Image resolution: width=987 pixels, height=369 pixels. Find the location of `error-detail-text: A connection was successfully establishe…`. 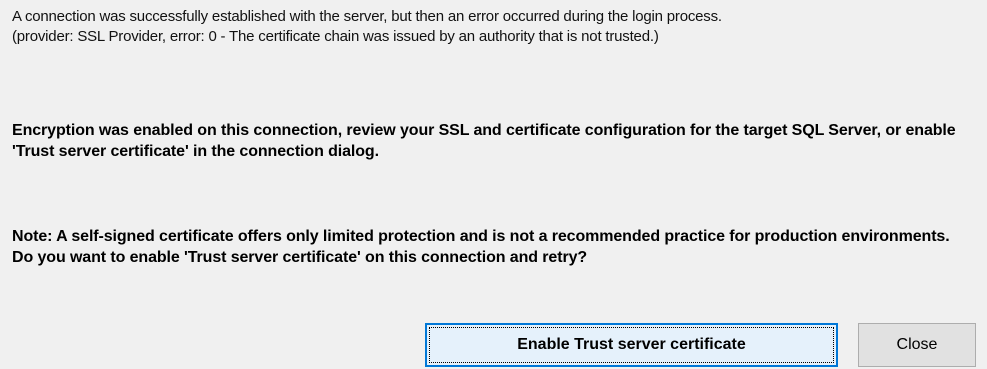

error-detail-text: A connection was successfully establishe… is located at coordinates (367, 26).